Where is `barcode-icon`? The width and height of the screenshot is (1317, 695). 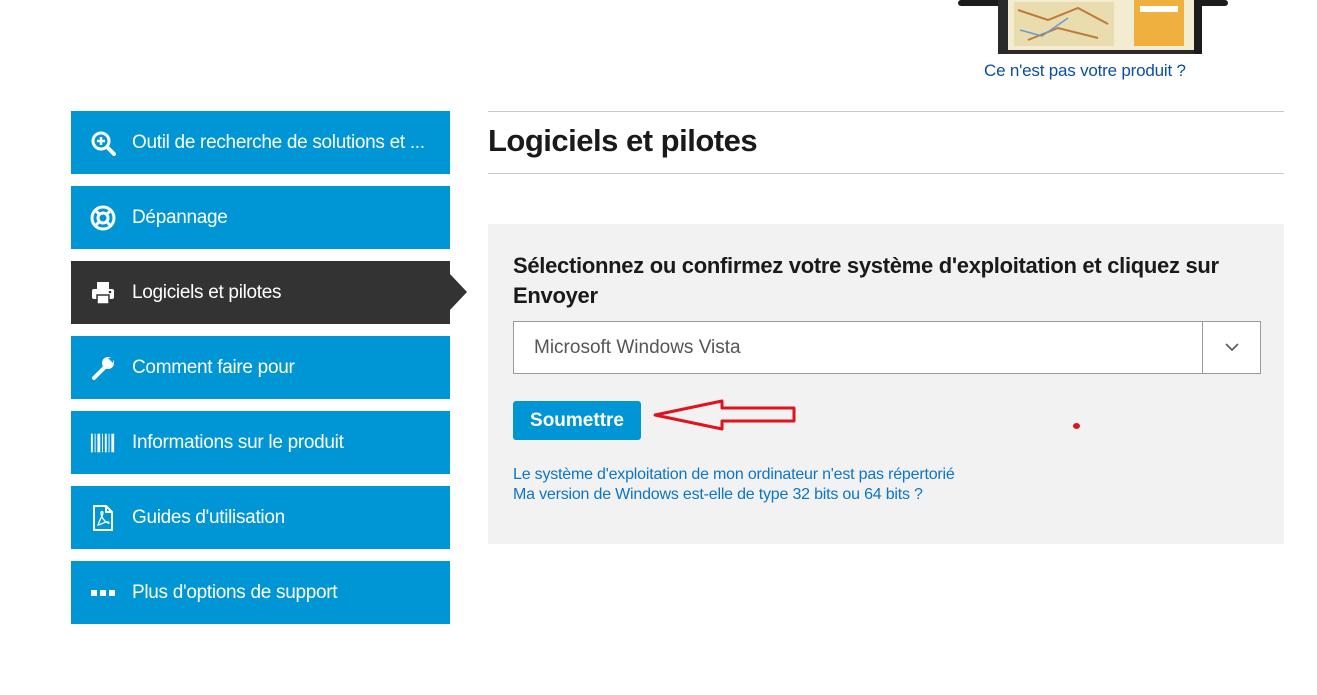 barcode-icon is located at coordinates (103, 443).